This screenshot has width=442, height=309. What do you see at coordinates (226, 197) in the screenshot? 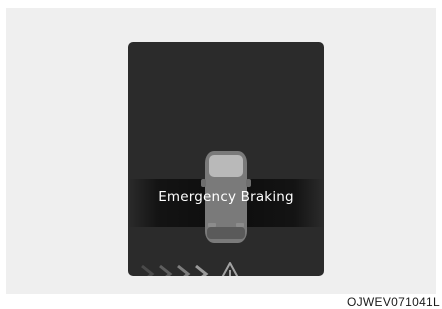
I see `emergency-braking-message: Emergency Braking` at bounding box center [226, 197].